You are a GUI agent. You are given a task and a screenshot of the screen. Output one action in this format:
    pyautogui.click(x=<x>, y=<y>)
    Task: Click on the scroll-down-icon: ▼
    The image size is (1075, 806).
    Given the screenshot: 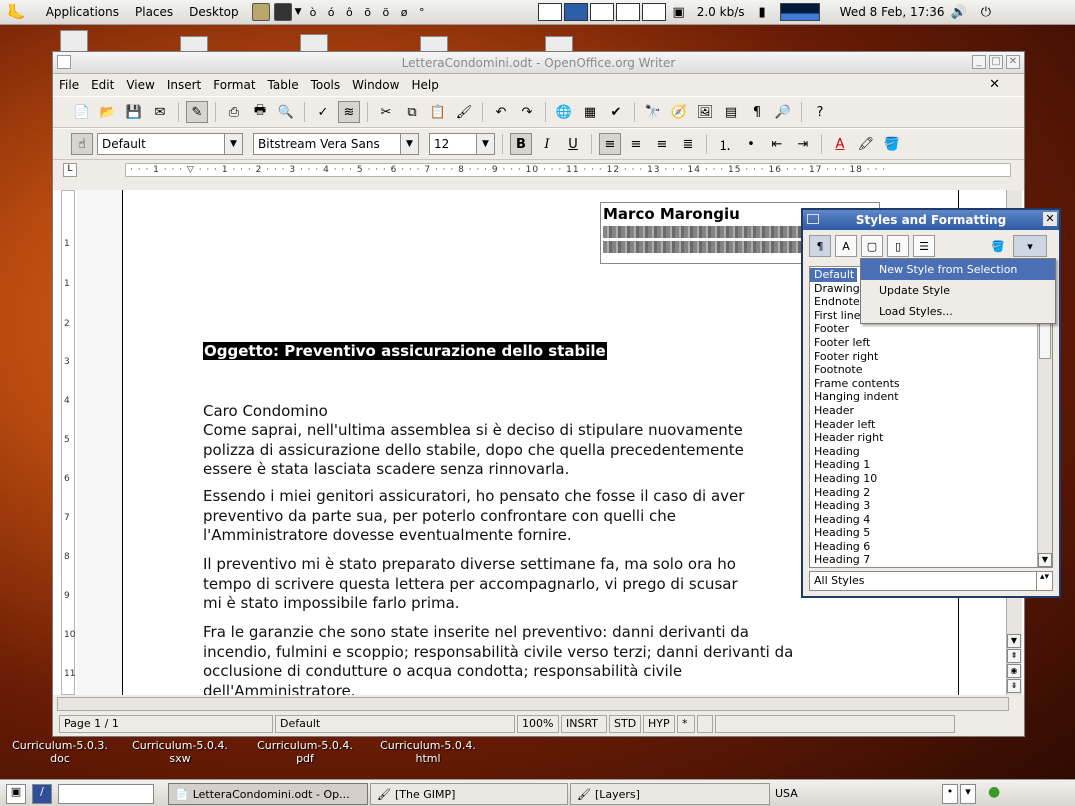 What is the action you would take?
    pyautogui.click(x=1045, y=560)
    